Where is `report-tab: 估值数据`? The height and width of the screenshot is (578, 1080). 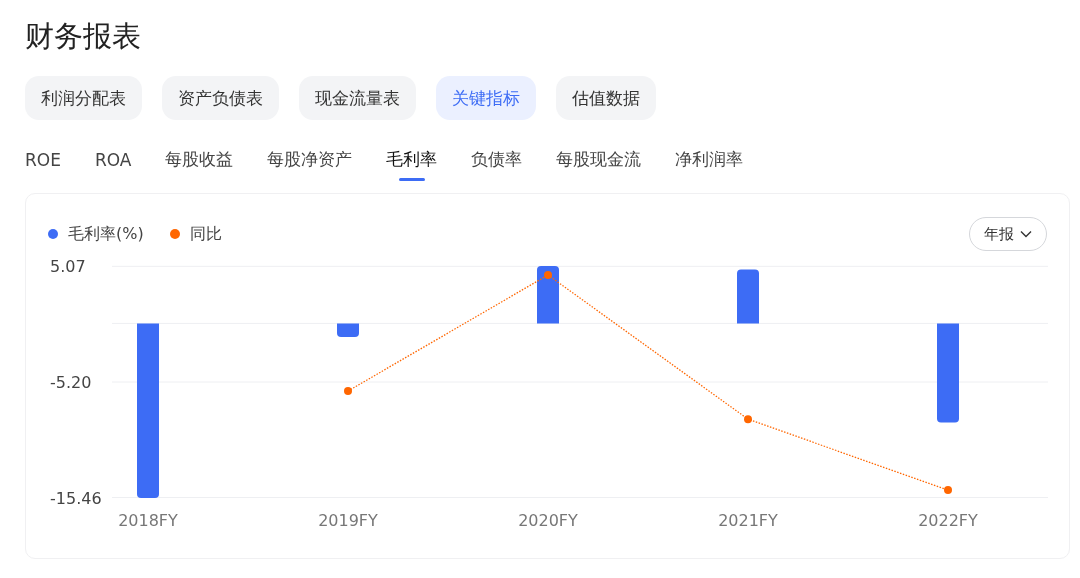
report-tab: 估值数据 is located at coordinates (606, 98).